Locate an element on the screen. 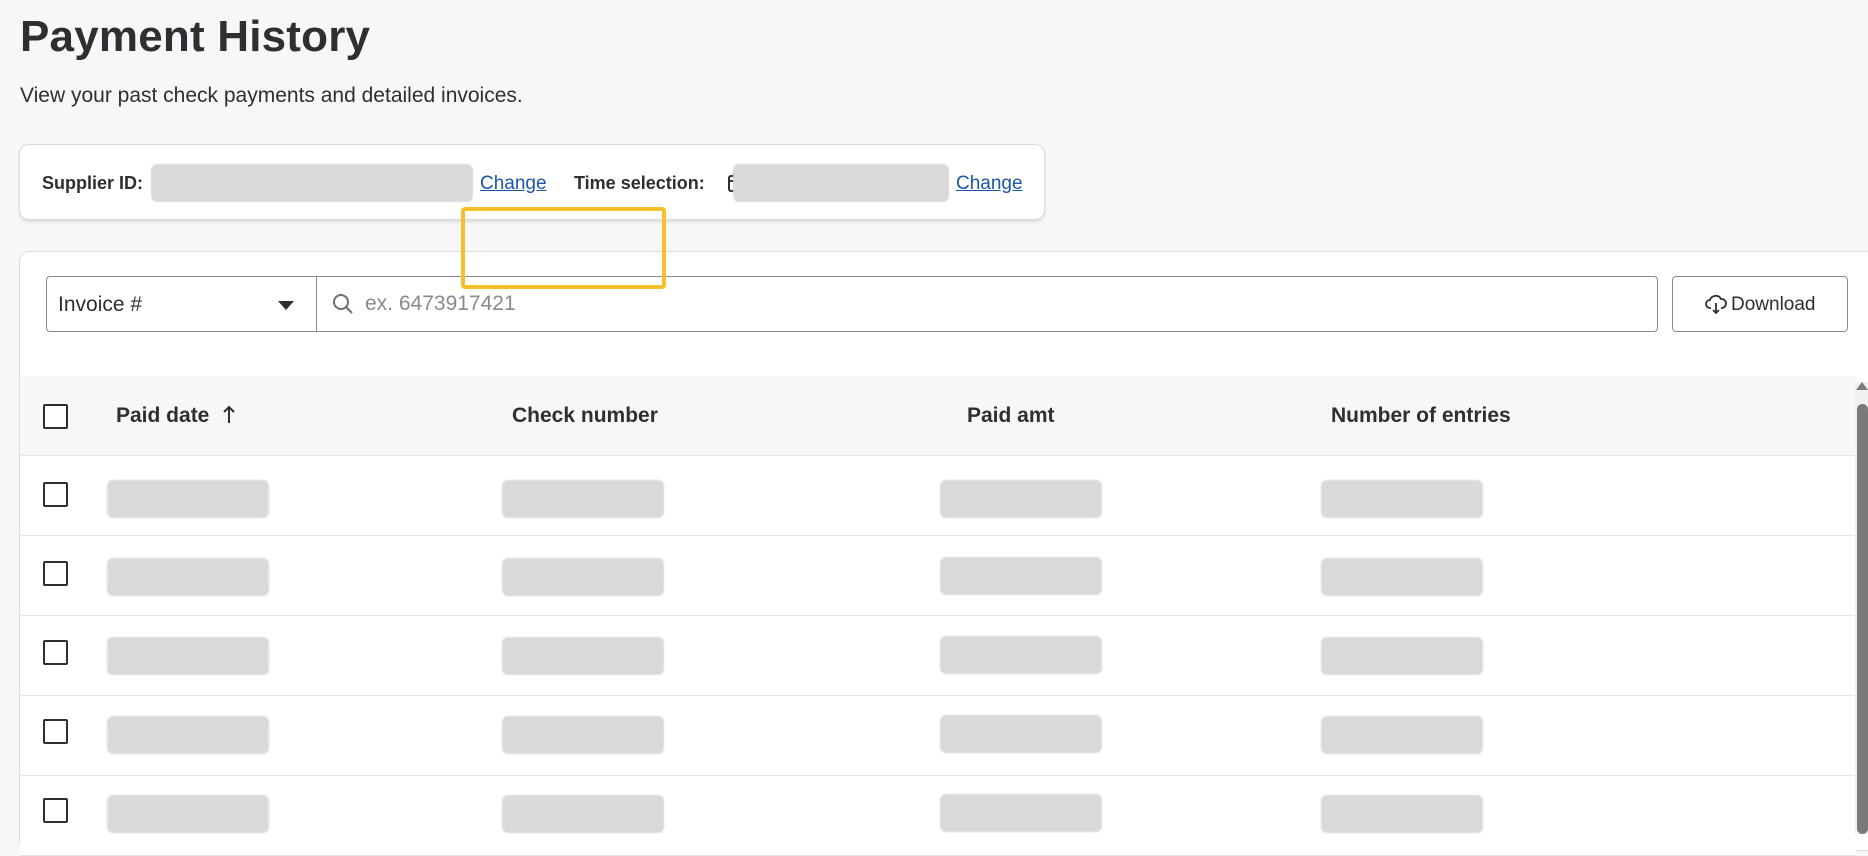 The image size is (1868, 856). time-selection-label: Time selection: is located at coordinates (639, 183).